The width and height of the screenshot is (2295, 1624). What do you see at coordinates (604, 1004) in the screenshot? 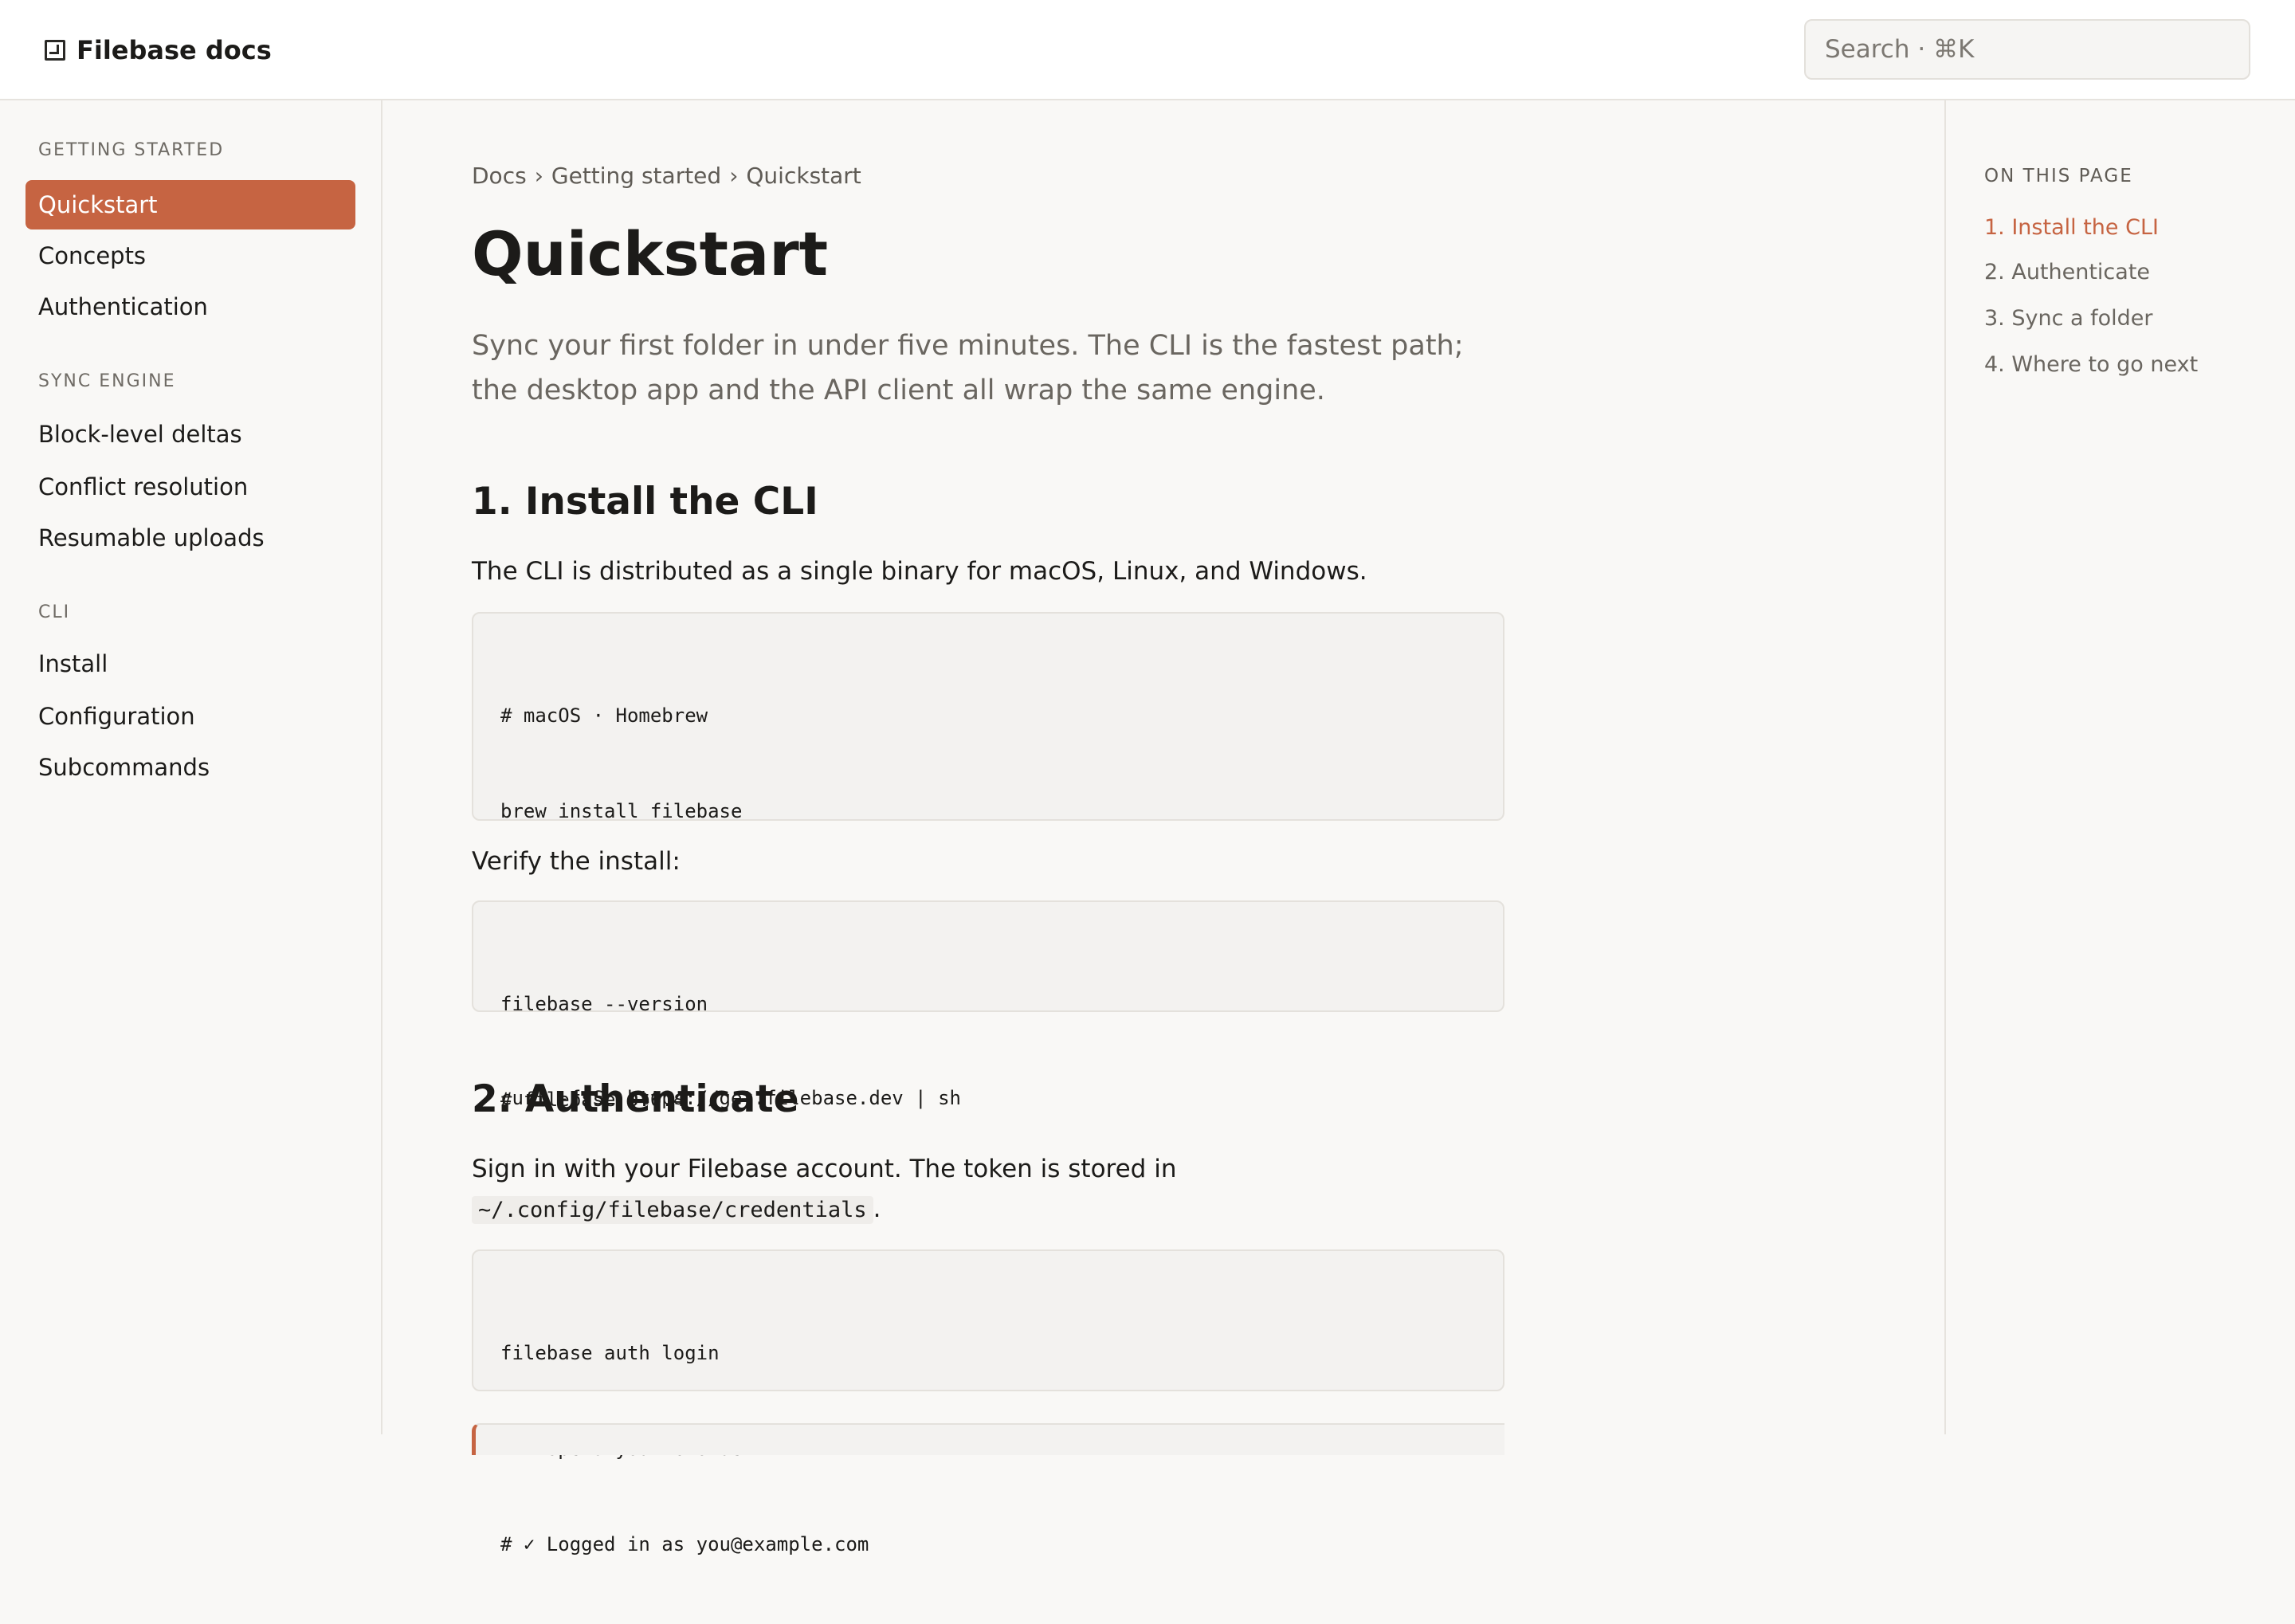
I see `code-line: filebase --version` at bounding box center [604, 1004].